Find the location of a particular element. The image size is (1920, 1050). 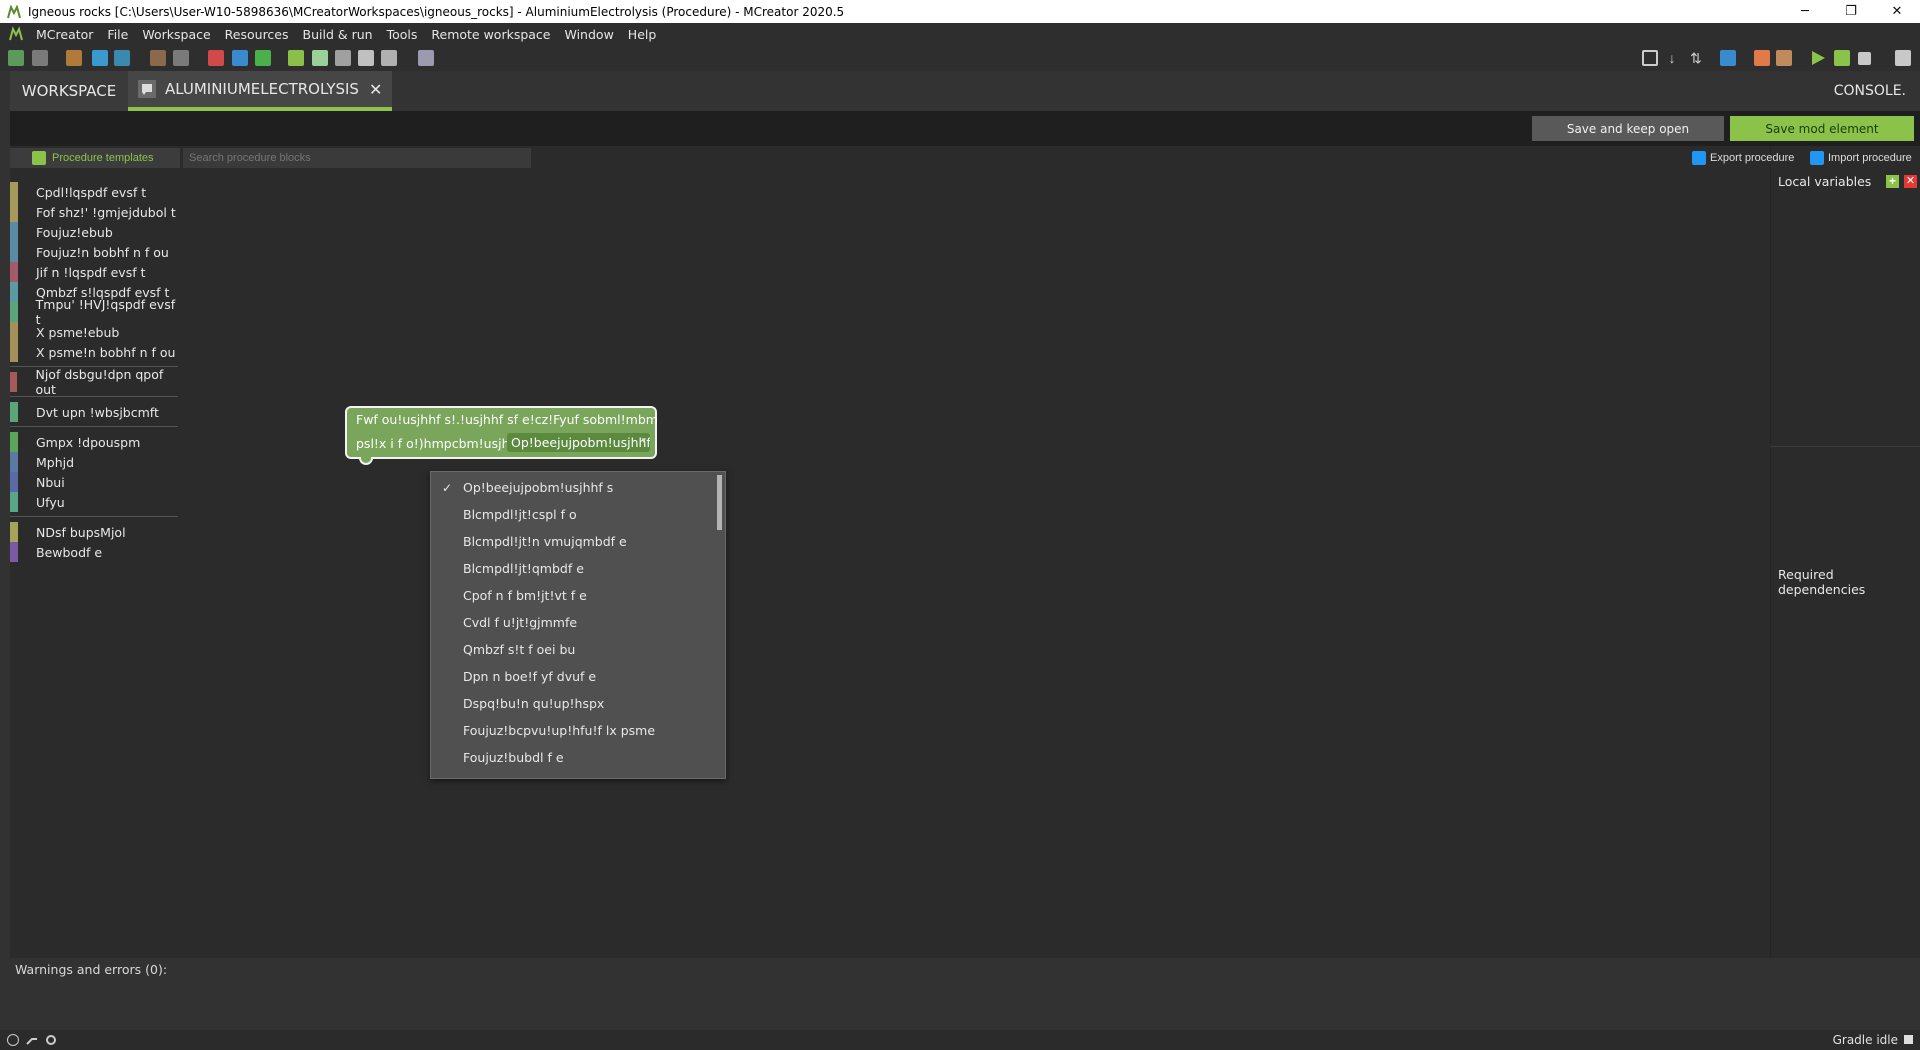

palette-category: Jif n !lqspdf evsf t is located at coordinates (94, 272).